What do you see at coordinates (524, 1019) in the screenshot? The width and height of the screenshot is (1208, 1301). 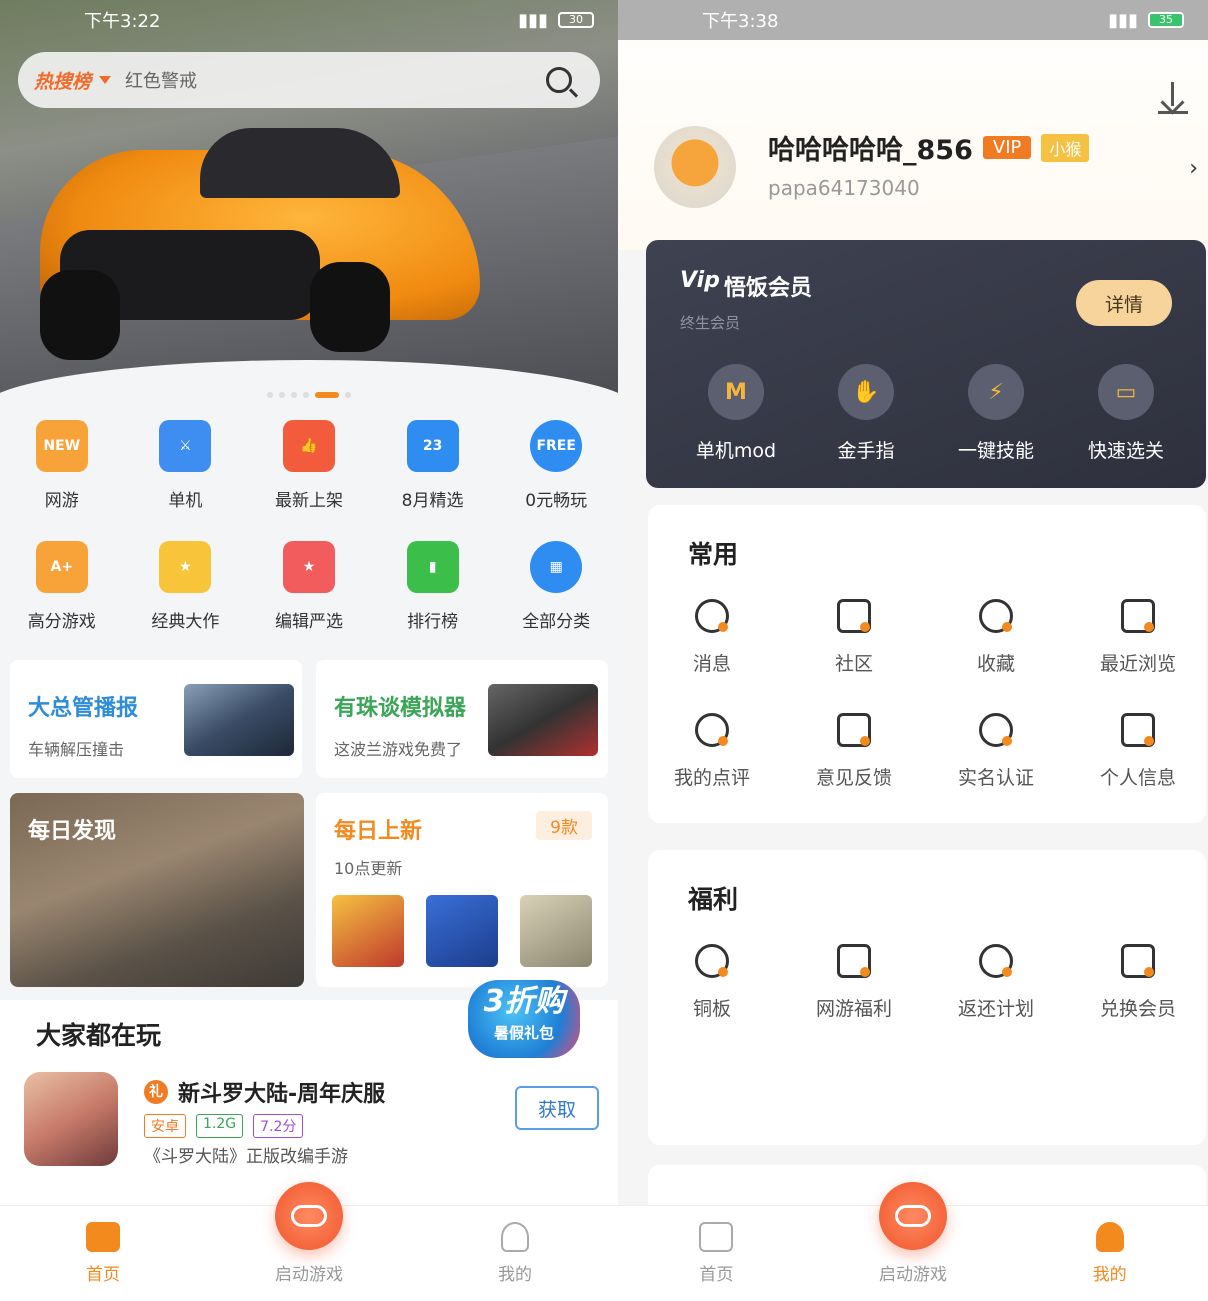 I see `discount-promo-badge: 3折购 暑假礼包` at bounding box center [524, 1019].